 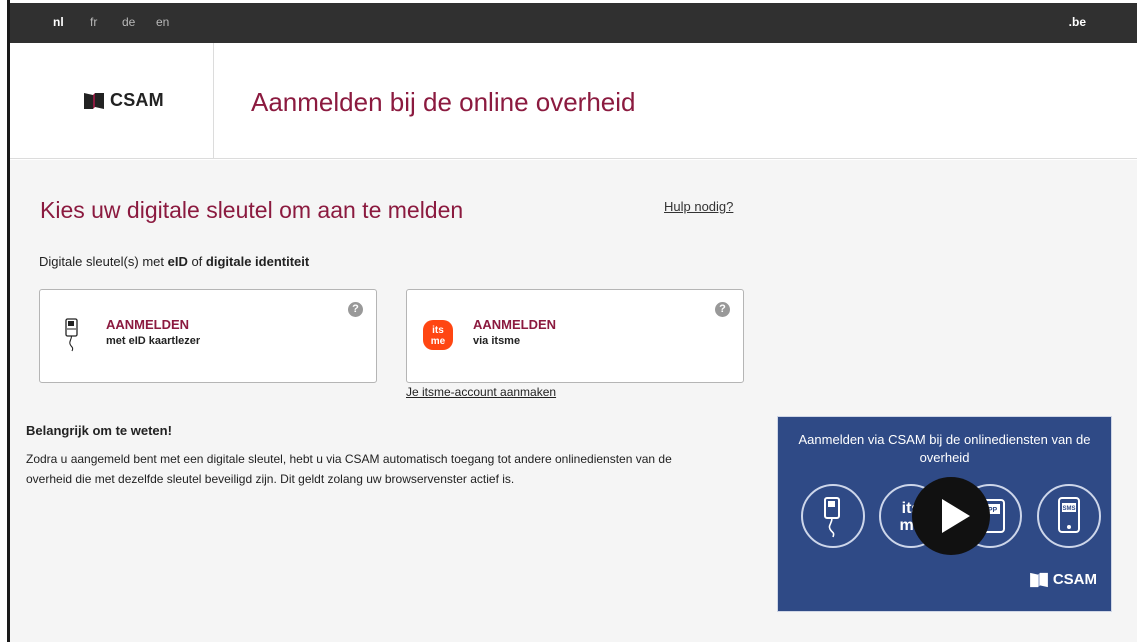 I want to click on help-link: Hulp nodig?, so click(x=698, y=206).